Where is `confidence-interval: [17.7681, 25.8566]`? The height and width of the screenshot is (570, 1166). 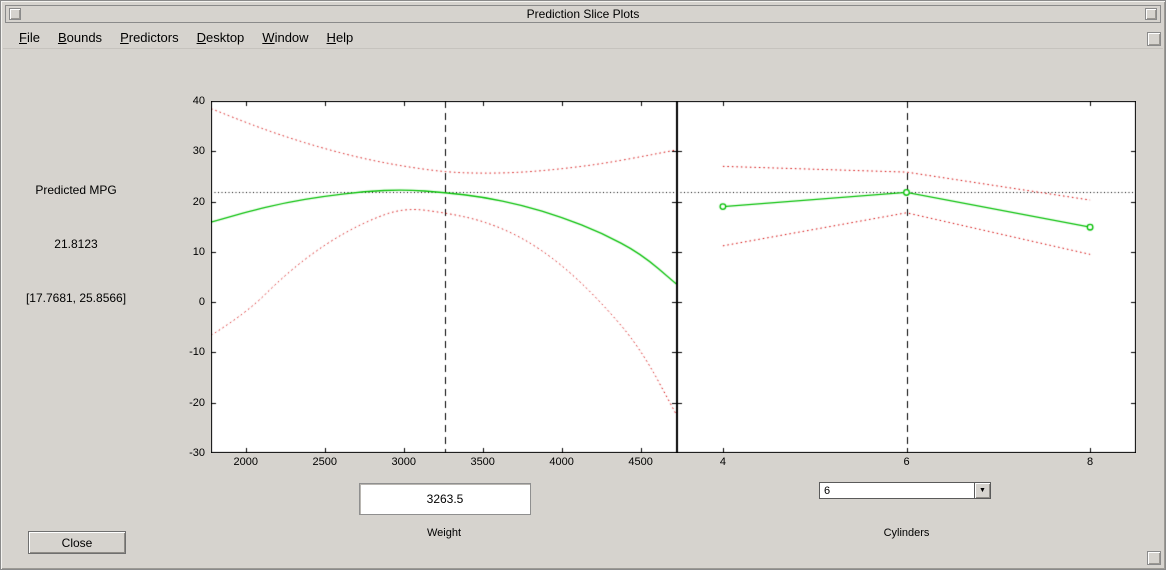
confidence-interval: [17.7681, 25.8566] is located at coordinates (76, 298).